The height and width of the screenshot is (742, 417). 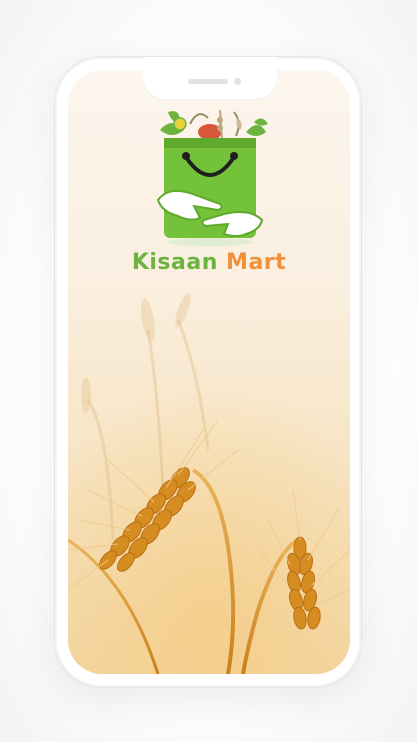 I want to click on brand-name-mart: Mart, so click(x=256, y=262).